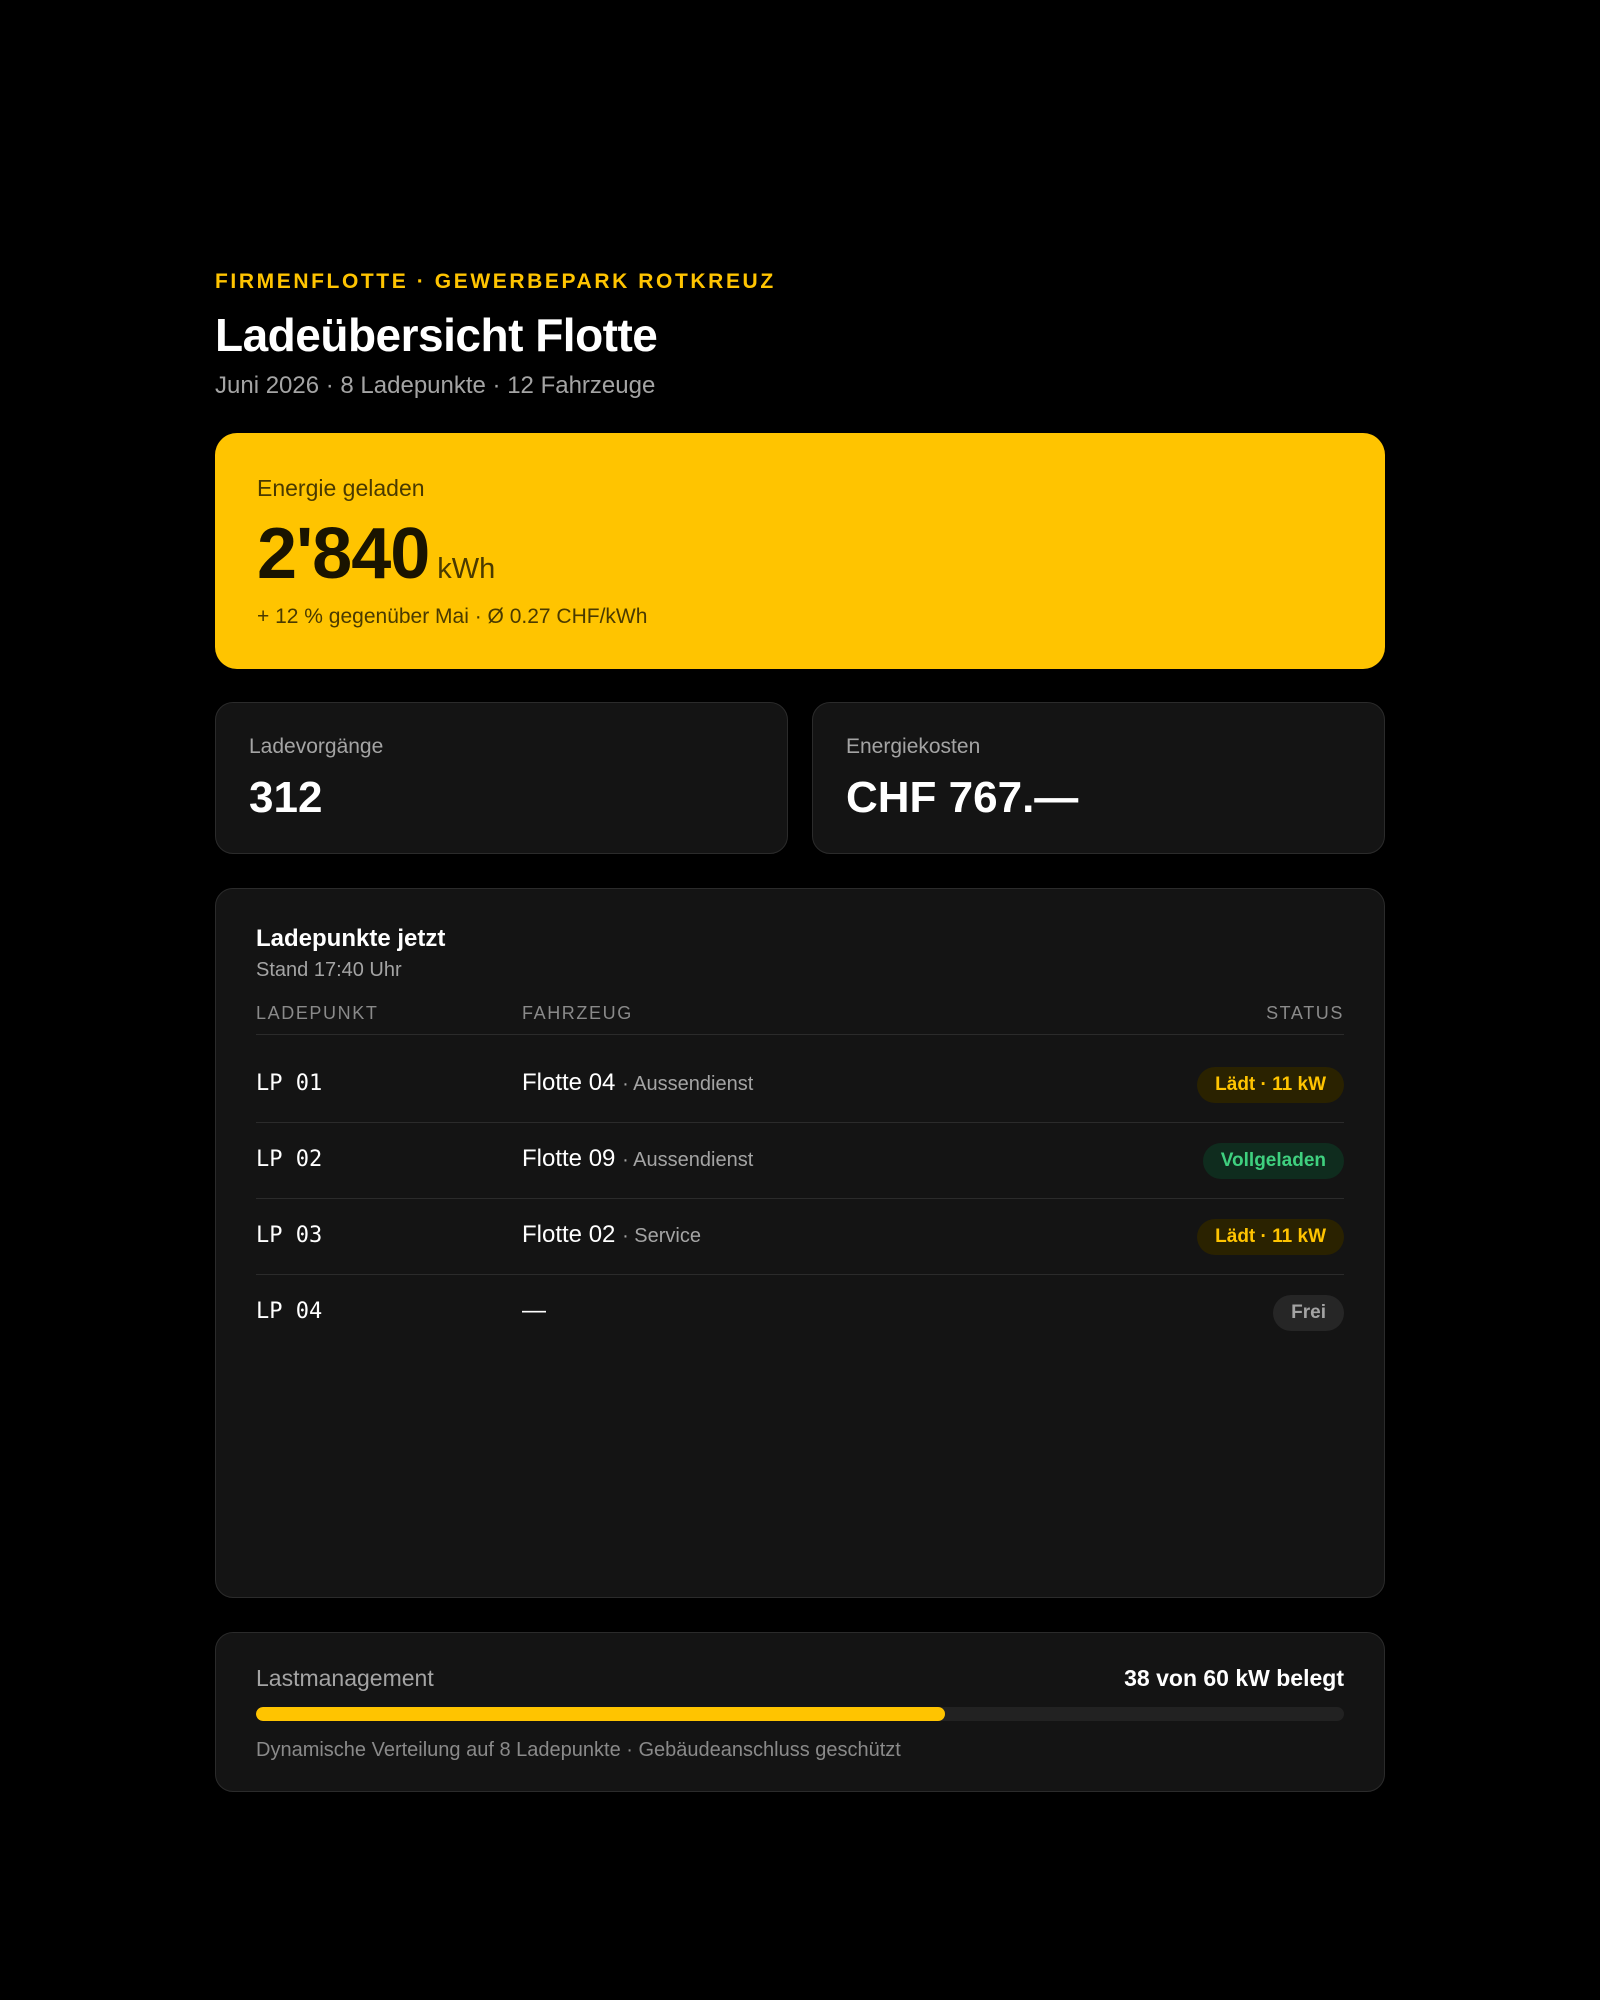  I want to click on charge-points-title: Ladepunkte jetzt, so click(351, 938).